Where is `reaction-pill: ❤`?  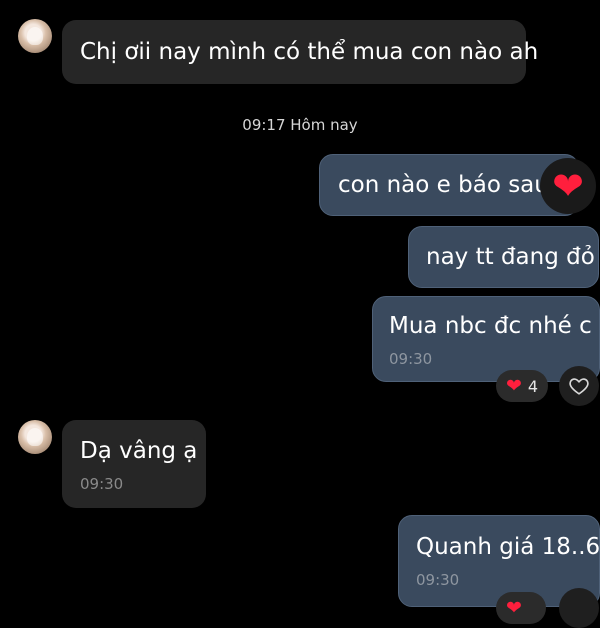 reaction-pill: ❤ is located at coordinates (521, 608).